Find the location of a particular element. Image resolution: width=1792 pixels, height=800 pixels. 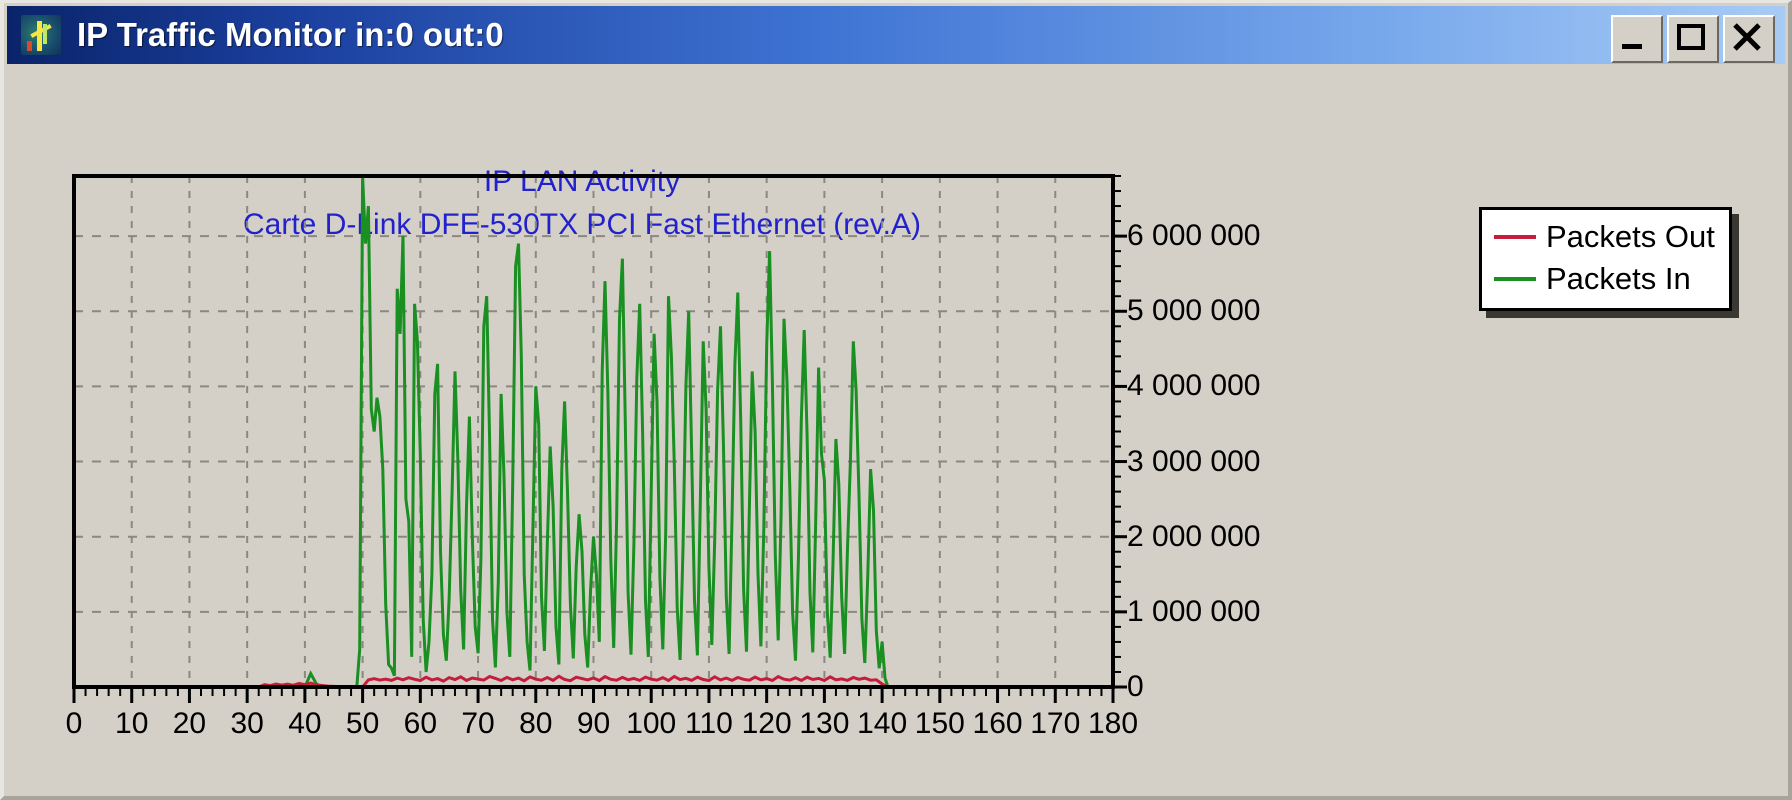

network-activity-icon is located at coordinates (41, 35).